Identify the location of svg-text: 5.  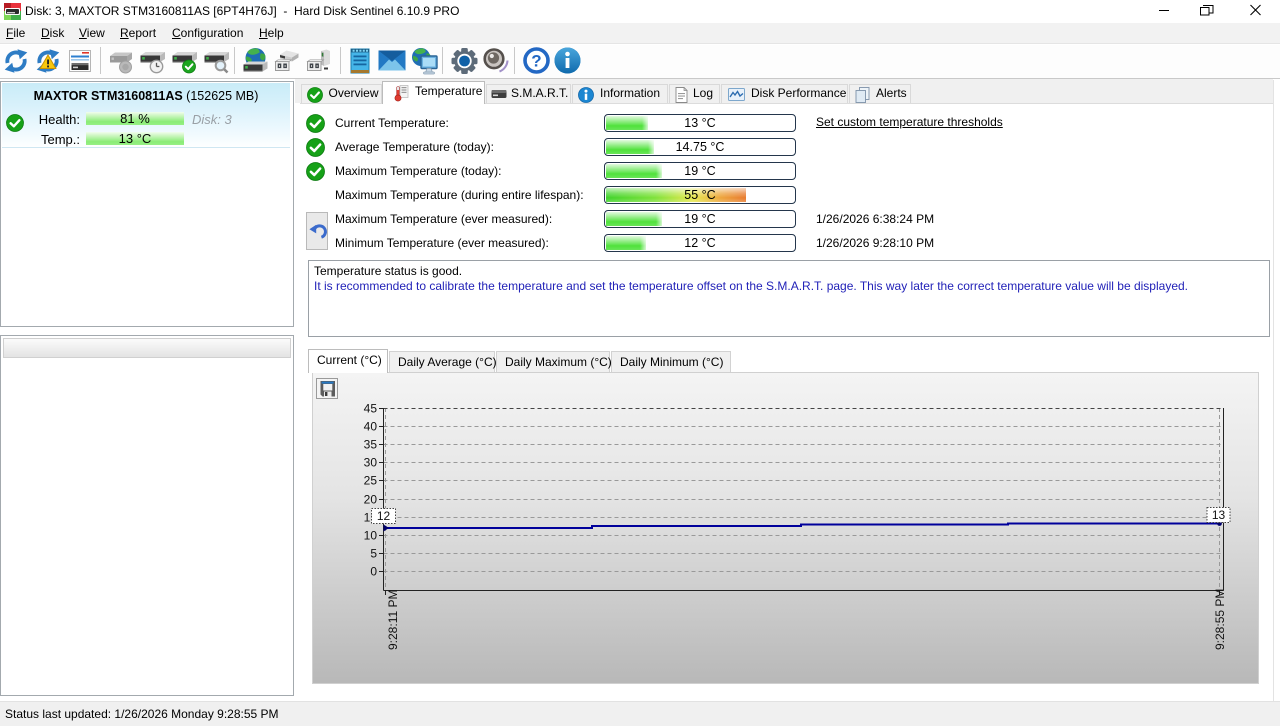
(373, 554).